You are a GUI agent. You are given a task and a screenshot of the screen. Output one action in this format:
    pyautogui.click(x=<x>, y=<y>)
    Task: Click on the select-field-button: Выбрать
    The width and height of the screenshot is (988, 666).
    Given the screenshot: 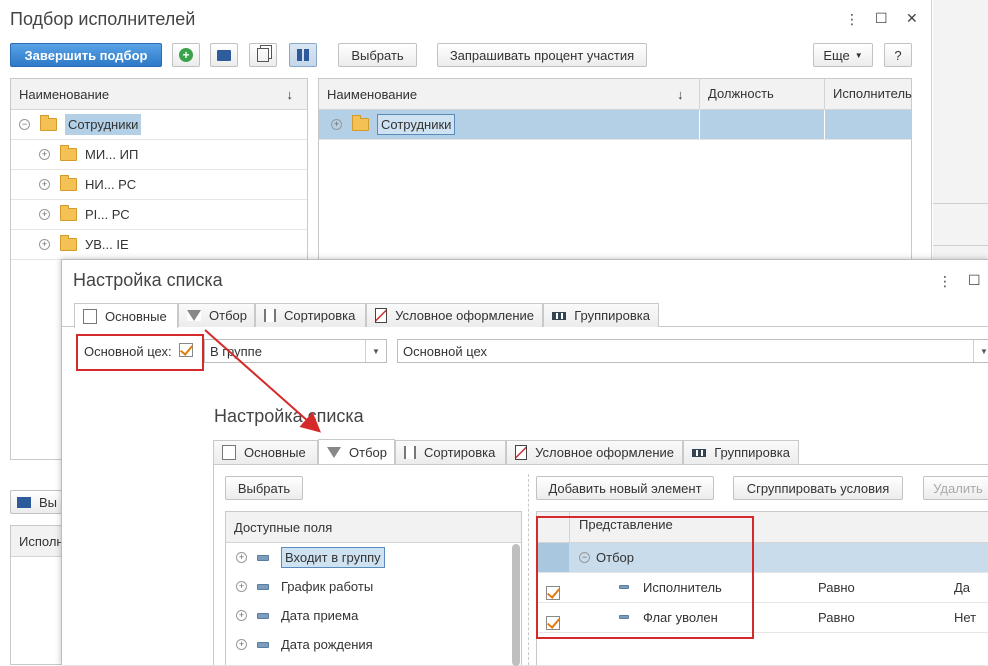 What is the action you would take?
    pyautogui.click(x=264, y=488)
    